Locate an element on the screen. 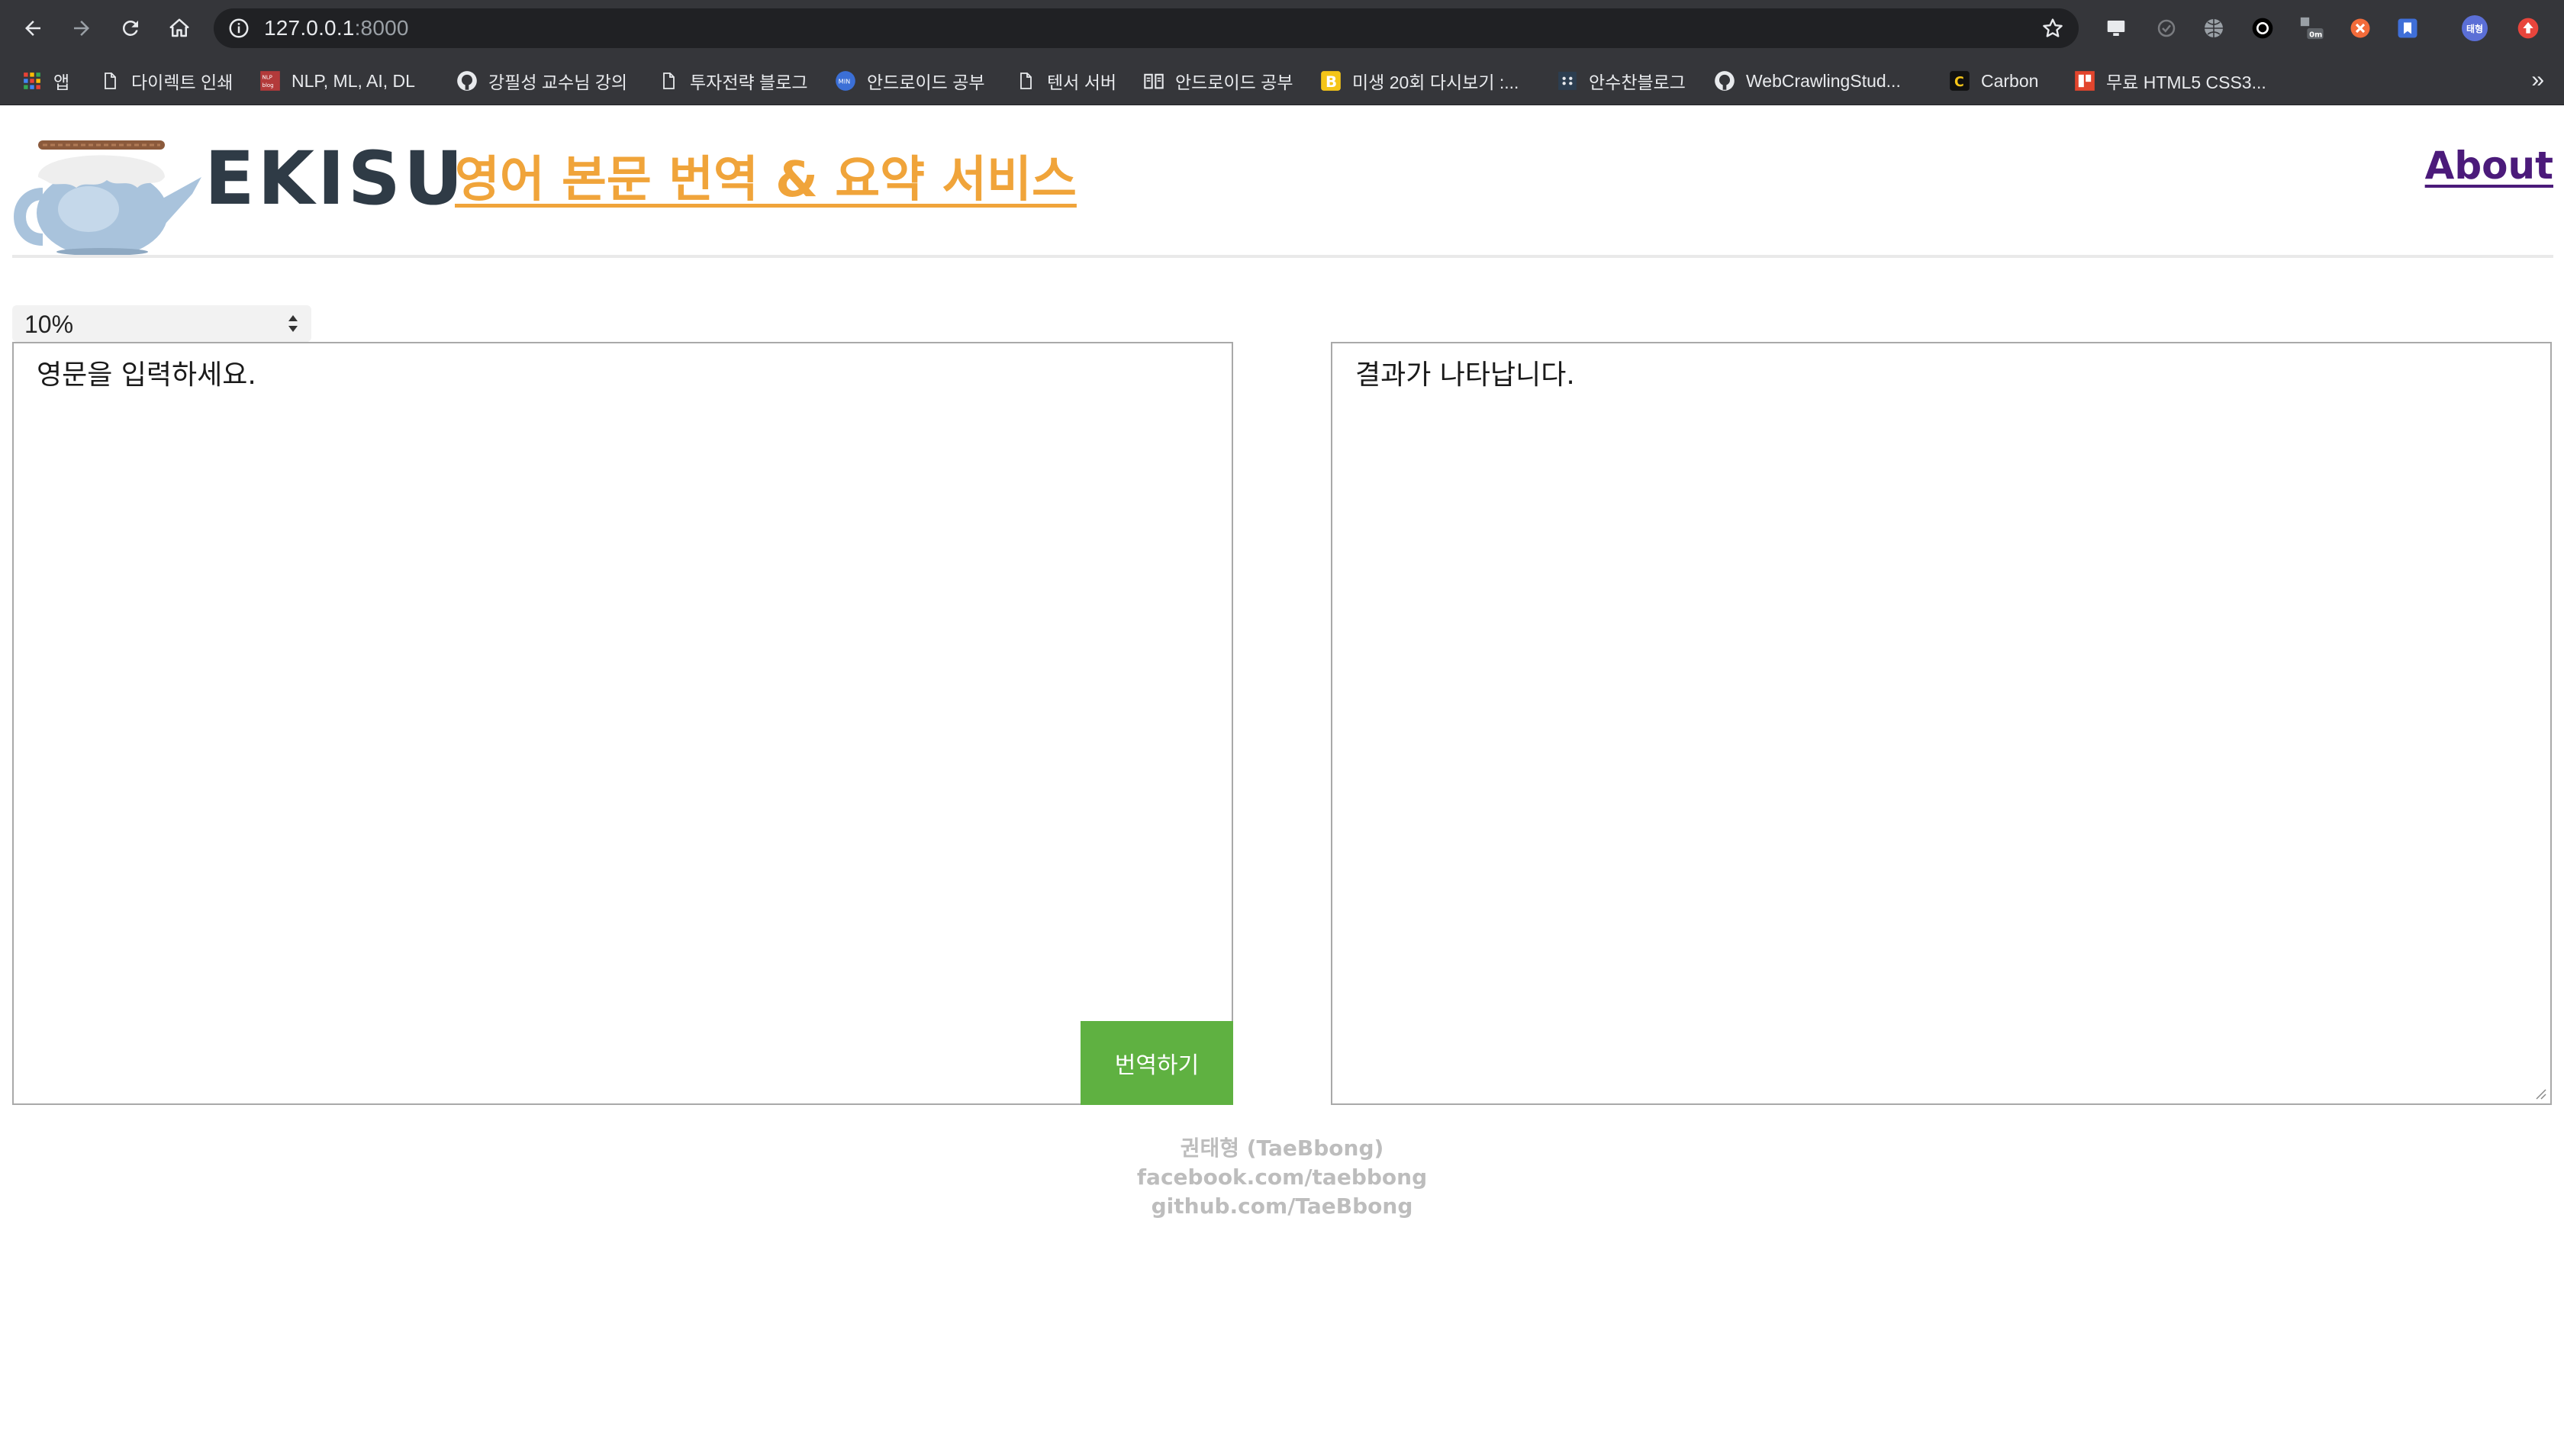 The image size is (2564, 1456). svg-text: B is located at coordinates (1331, 82).